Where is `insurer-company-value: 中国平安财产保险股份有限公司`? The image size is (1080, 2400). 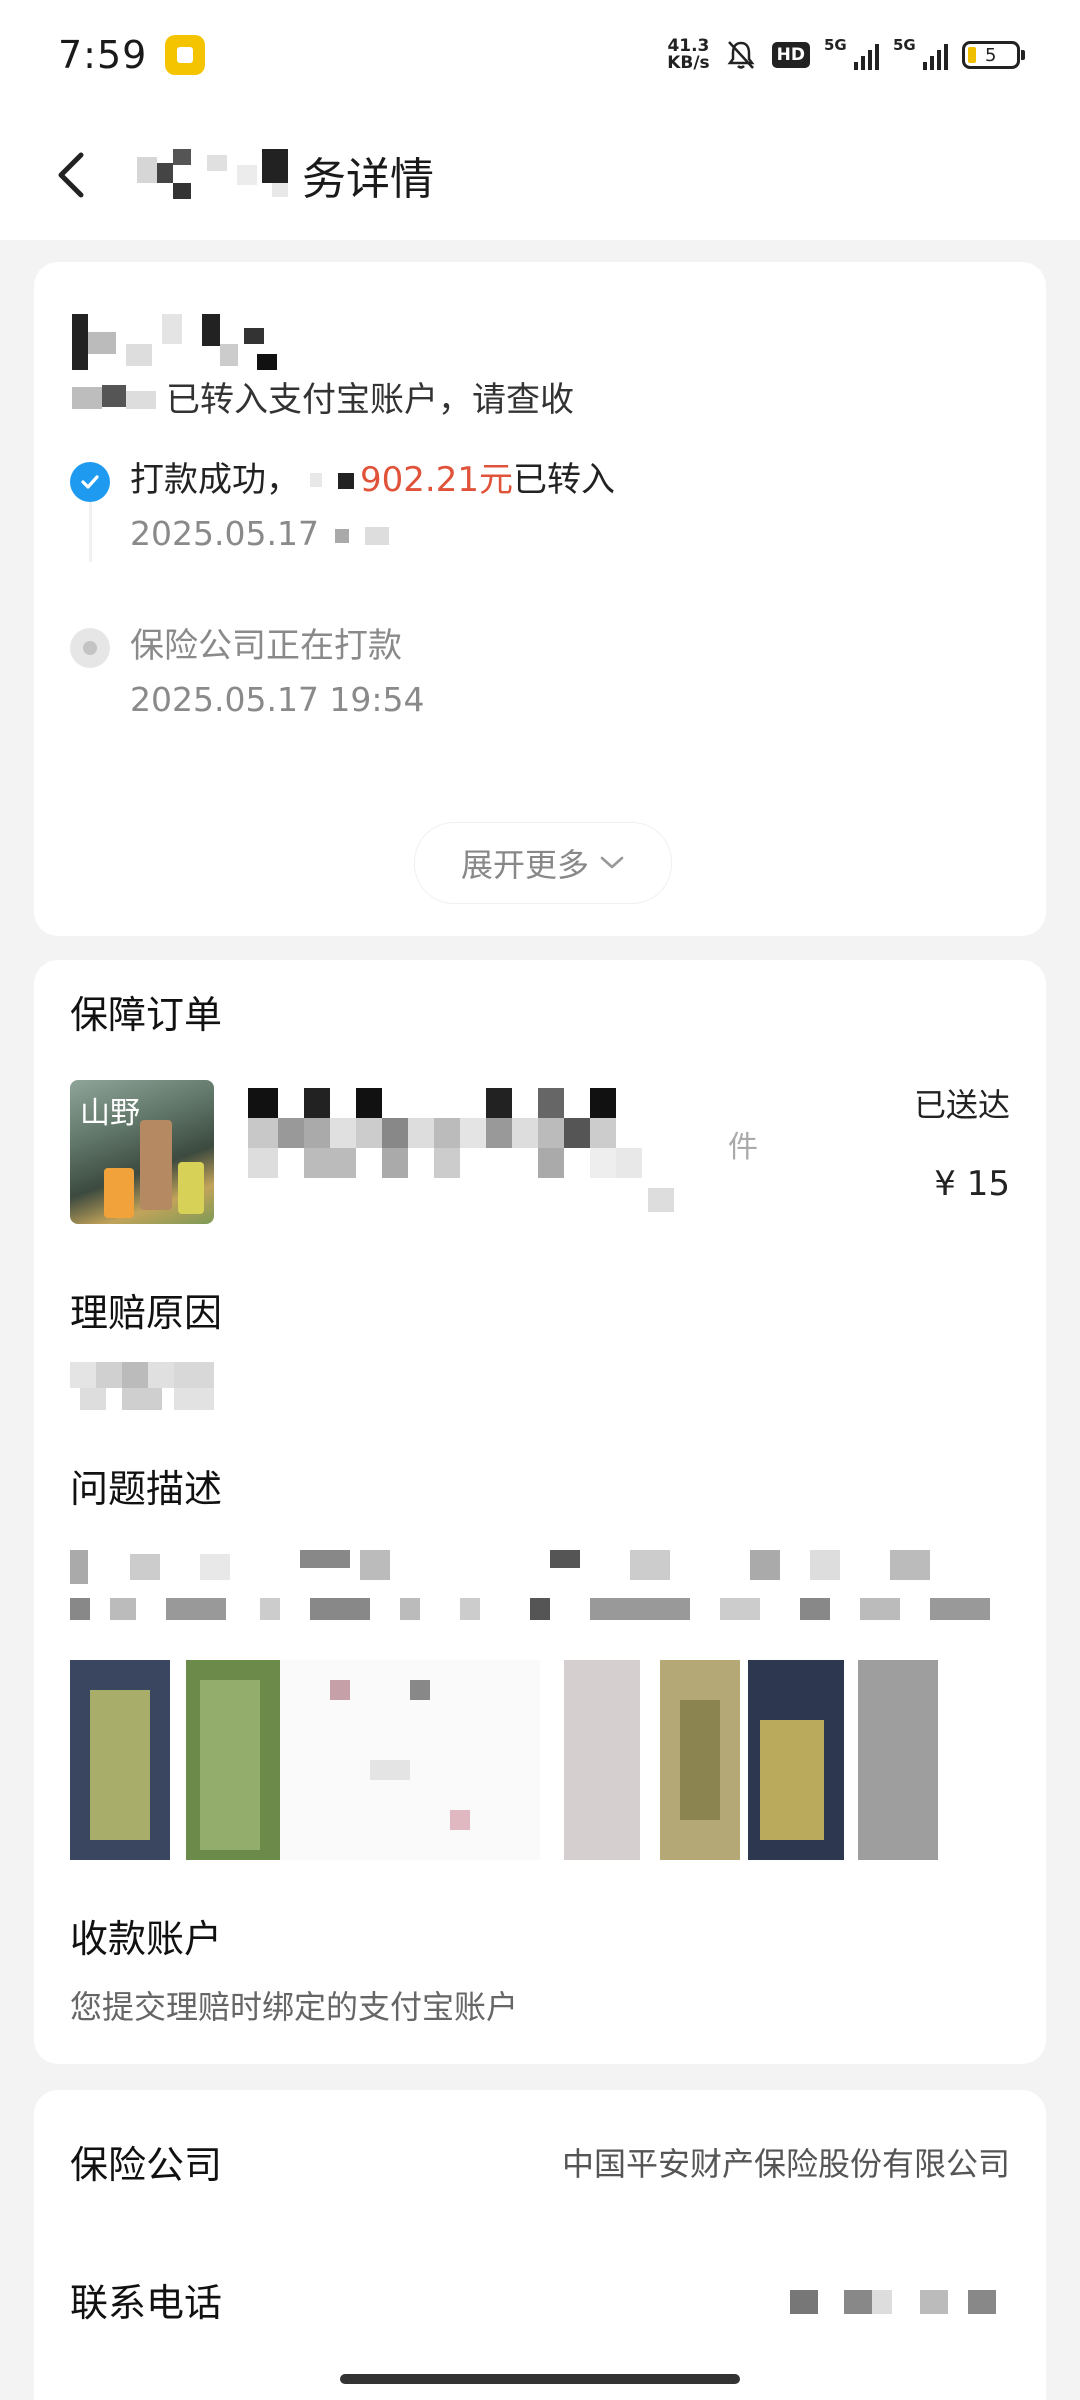
insurer-company-value: 中国平安财产保险股份有限公司 is located at coordinates (785, 2163).